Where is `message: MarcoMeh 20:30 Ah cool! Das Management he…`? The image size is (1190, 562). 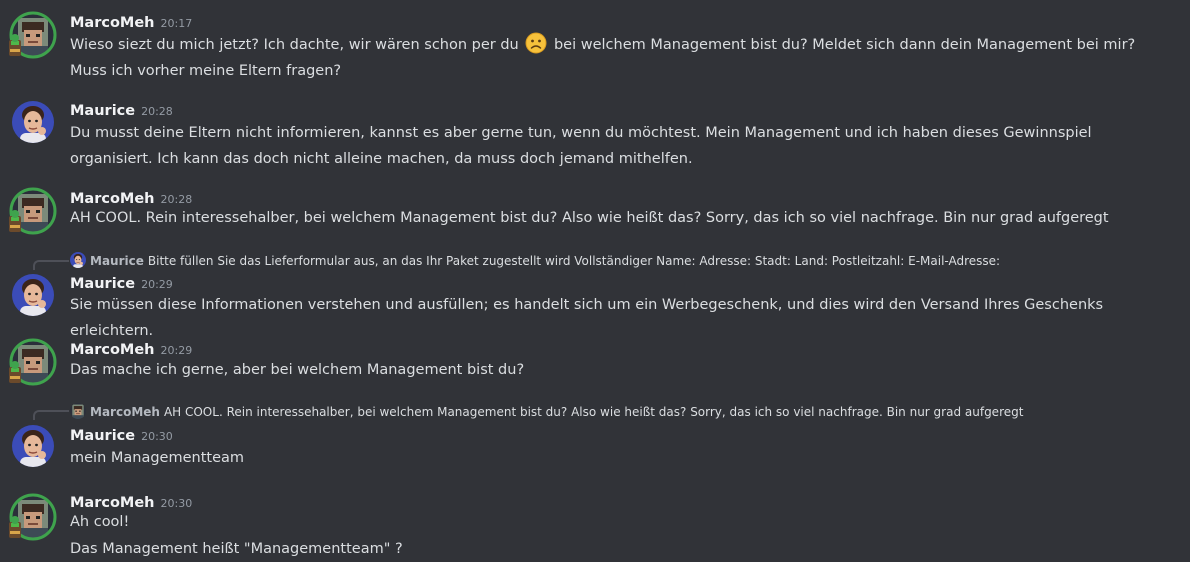
message: MarcoMeh 20:30 Ah cool! Das Management he… is located at coordinates (595, 521).